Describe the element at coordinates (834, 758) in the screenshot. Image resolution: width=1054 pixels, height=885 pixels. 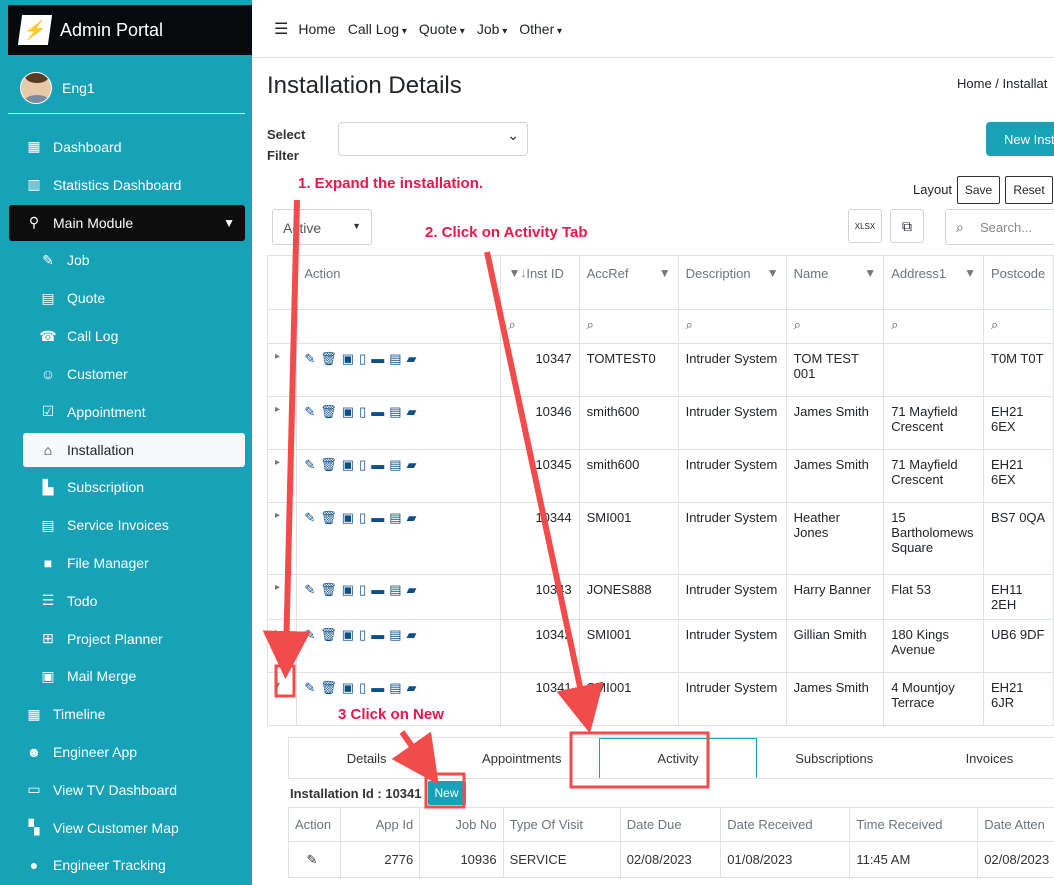
I see `tab-subscriptions: Subscriptions` at that location.